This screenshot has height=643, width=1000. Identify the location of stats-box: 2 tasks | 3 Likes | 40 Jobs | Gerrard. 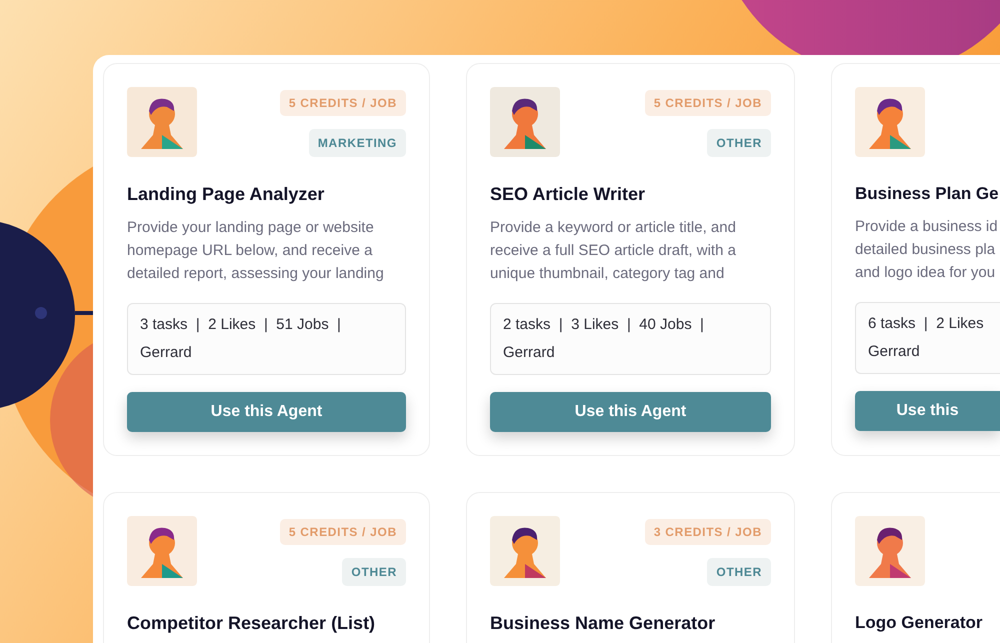
(630, 339).